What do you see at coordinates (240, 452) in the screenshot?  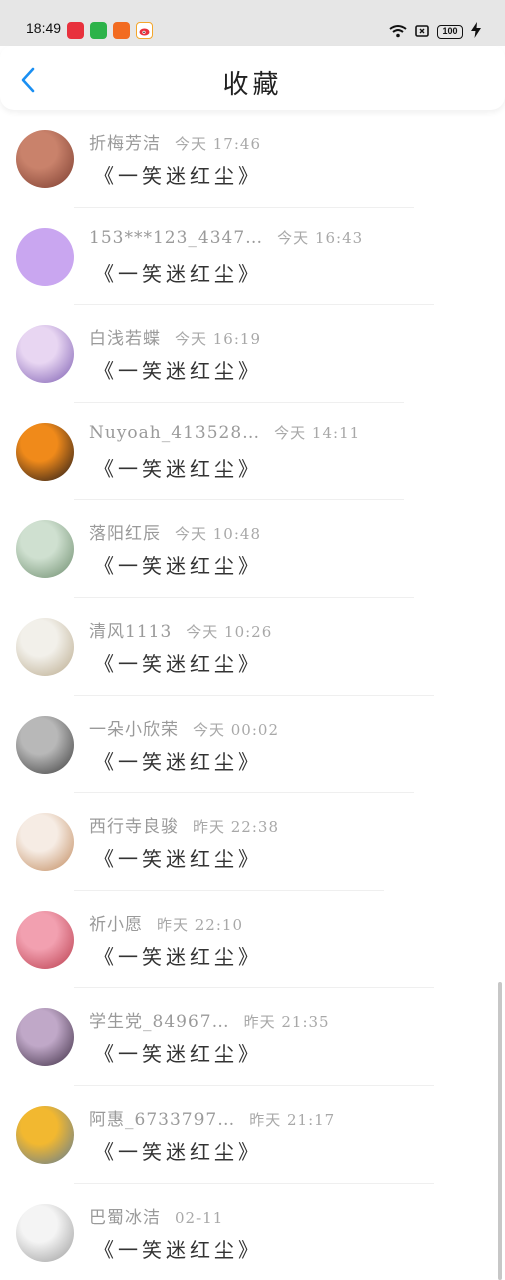 I see `favorite-list-item: Nuyoah_413528… 今天 14:11 《一笑迷红尘》` at bounding box center [240, 452].